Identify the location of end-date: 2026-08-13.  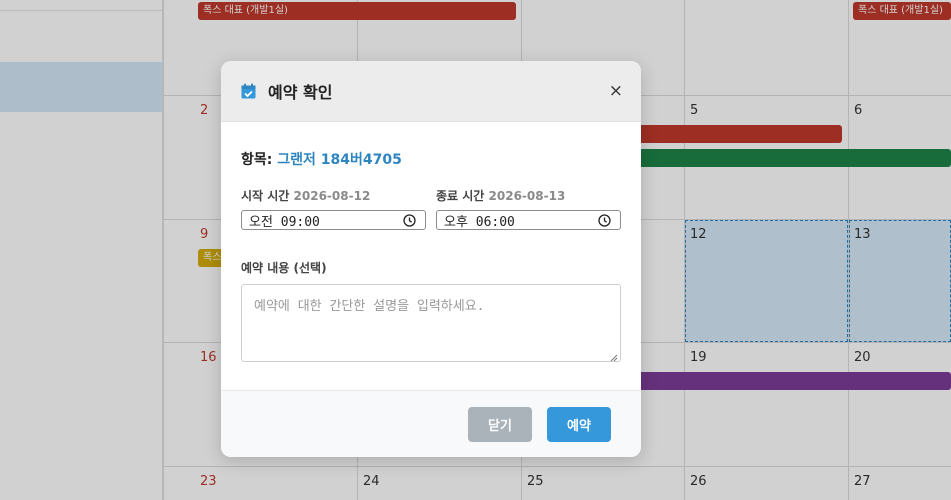
(527, 196).